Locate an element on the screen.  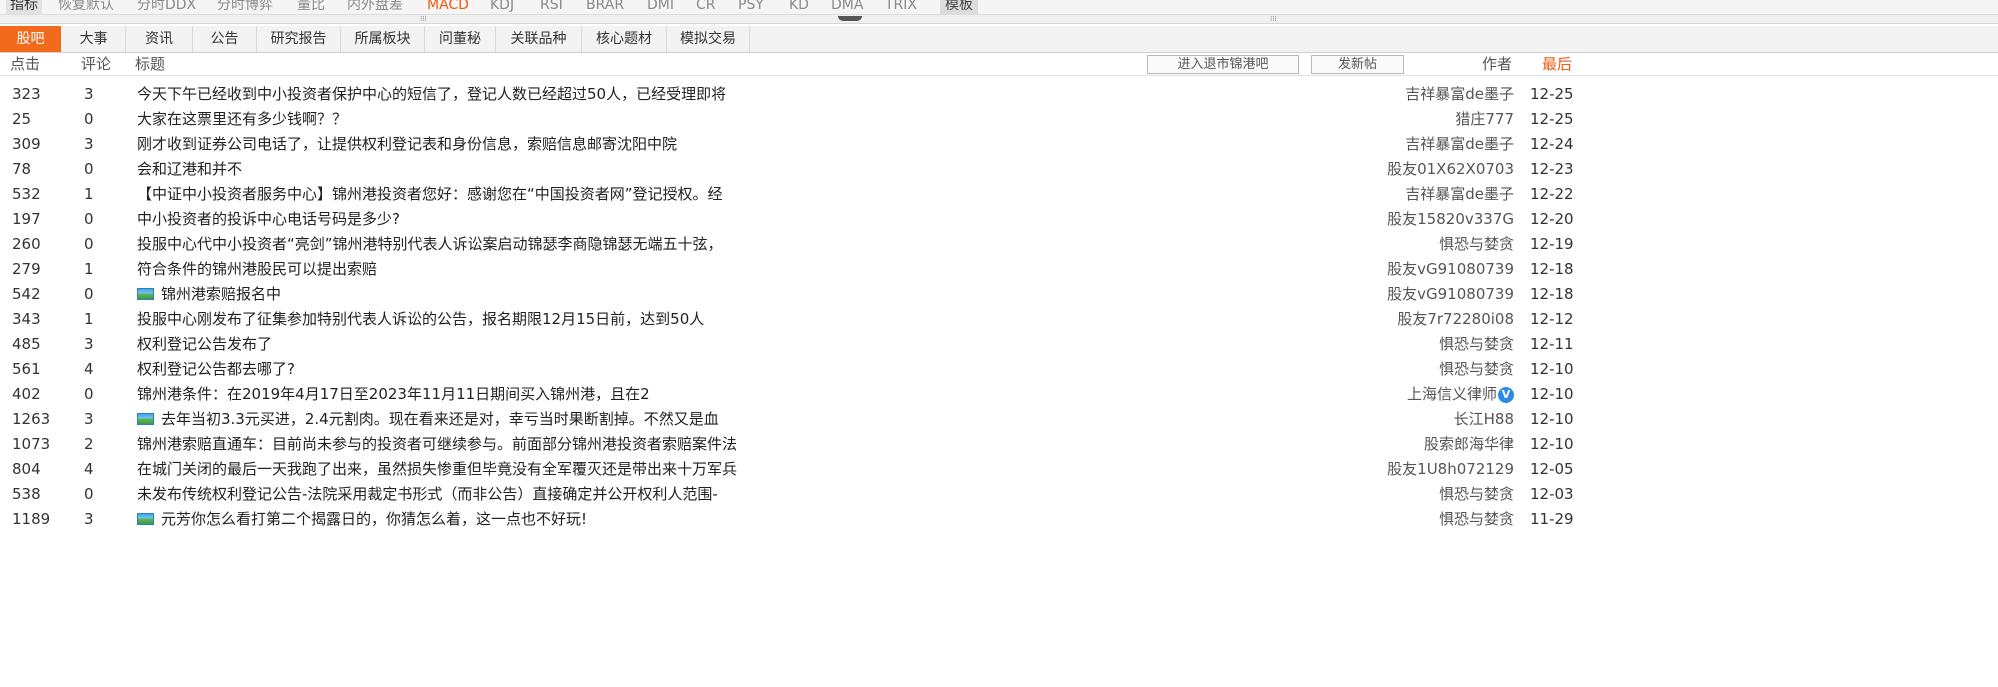
post-title-text: 元芳你怎么看打第二个揭露日的，你猜怎么着，这一点也不好玩! is located at coordinates (374, 519).